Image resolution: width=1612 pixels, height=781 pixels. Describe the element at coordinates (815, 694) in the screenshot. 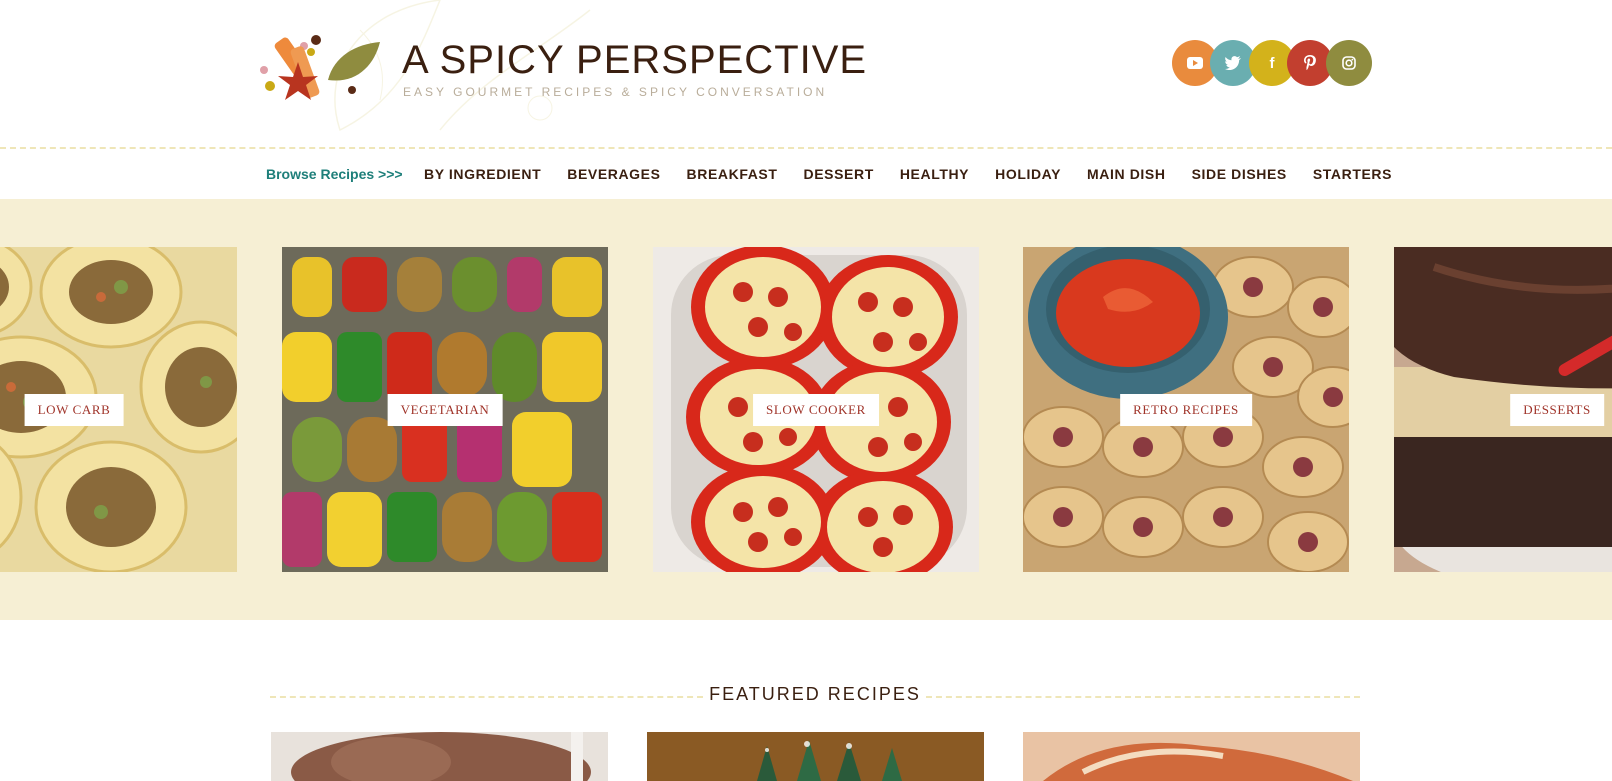

I see `featured-recipes-heading: FEATURED RECIPES` at that location.